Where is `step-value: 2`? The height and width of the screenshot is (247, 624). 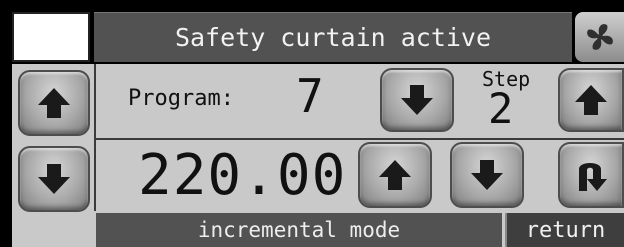 step-value: 2 is located at coordinates (501, 108).